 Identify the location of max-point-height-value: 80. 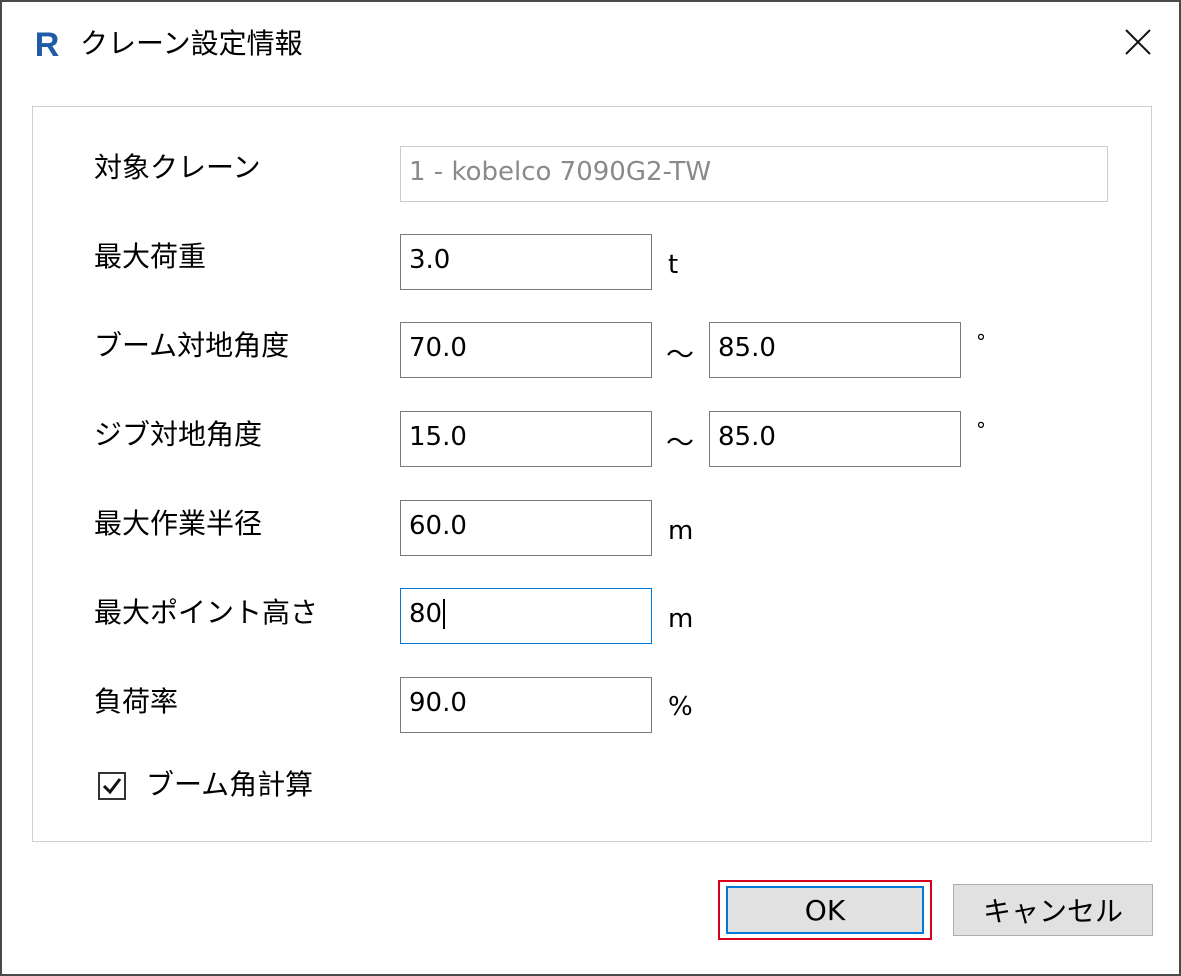
(426, 614).